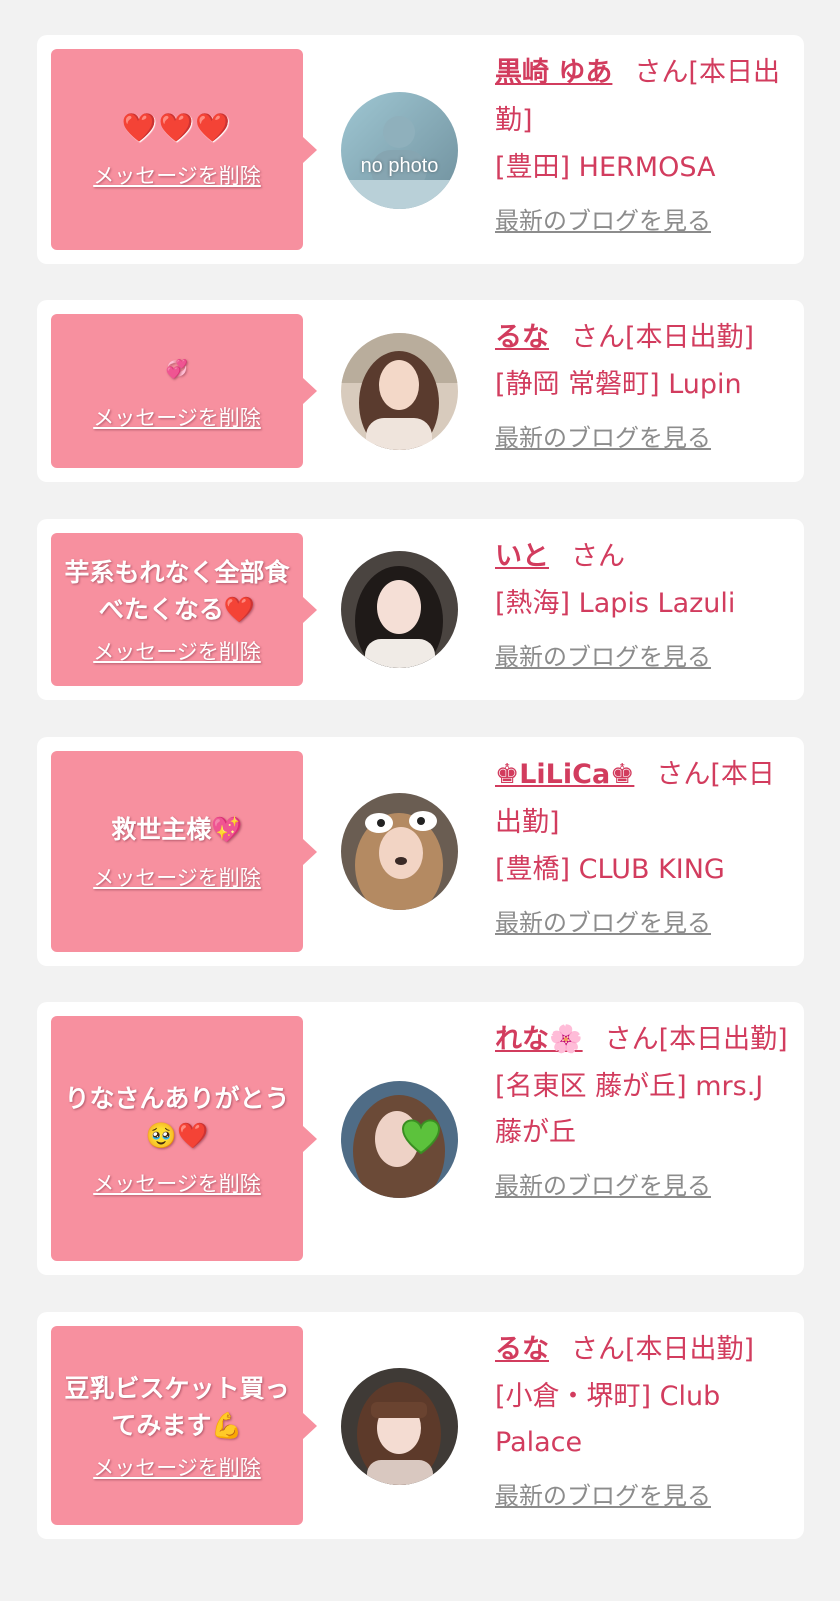  Describe the element at coordinates (522, 556) in the screenshot. I see `cast-name-link: いと` at that location.